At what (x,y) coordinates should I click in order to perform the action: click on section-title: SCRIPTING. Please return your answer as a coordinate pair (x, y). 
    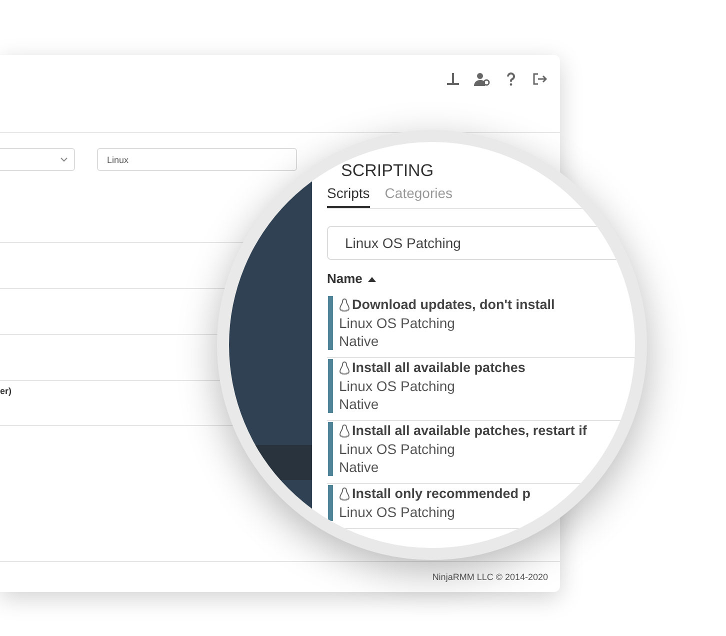
    Looking at the image, I should click on (387, 171).